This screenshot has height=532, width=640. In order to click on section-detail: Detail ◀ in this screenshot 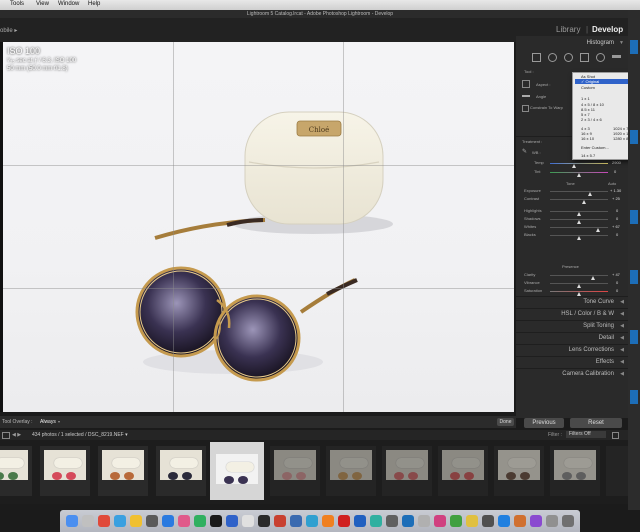, I will do `click(572, 338)`.